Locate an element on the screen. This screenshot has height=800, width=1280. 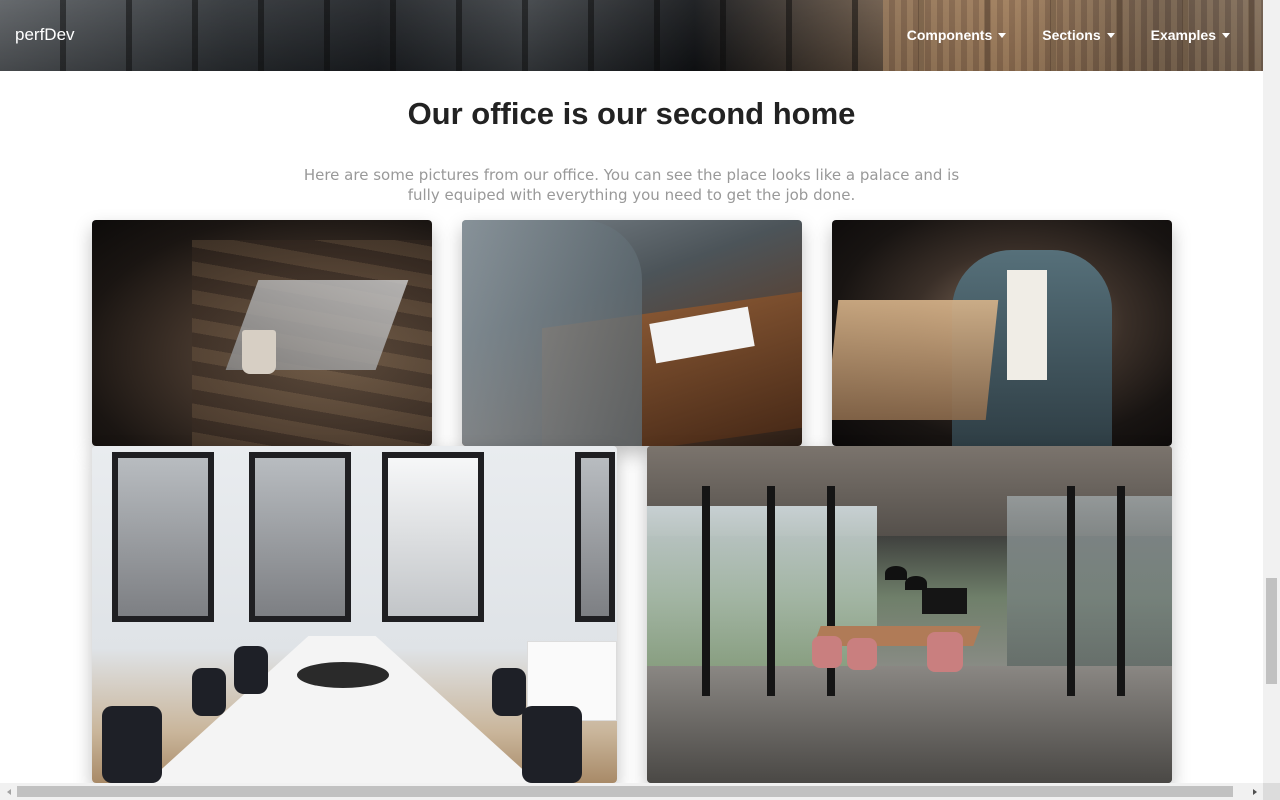
image-shirt is located at coordinates (1027, 325).